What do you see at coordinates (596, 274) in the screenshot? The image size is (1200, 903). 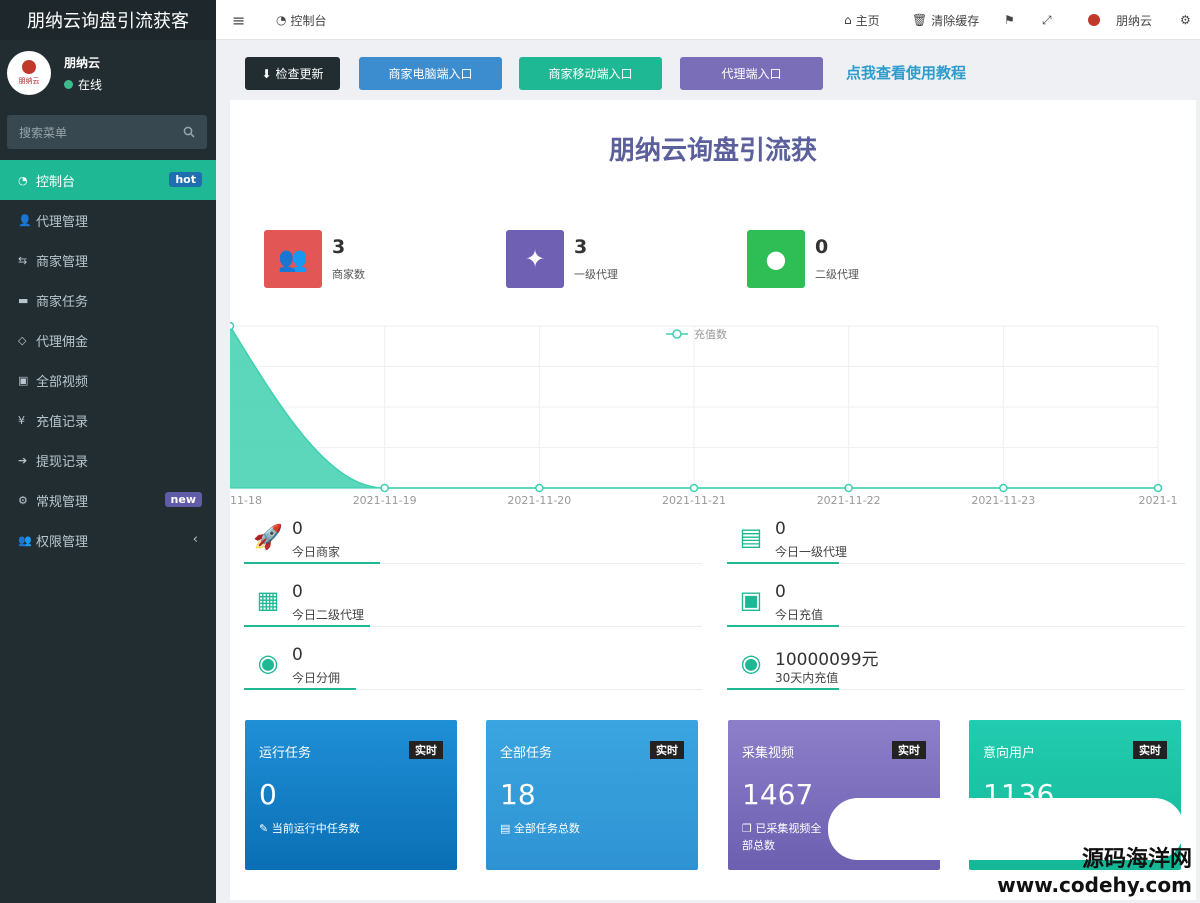 I see `stat-label: 一级代理` at bounding box center [596, 274].